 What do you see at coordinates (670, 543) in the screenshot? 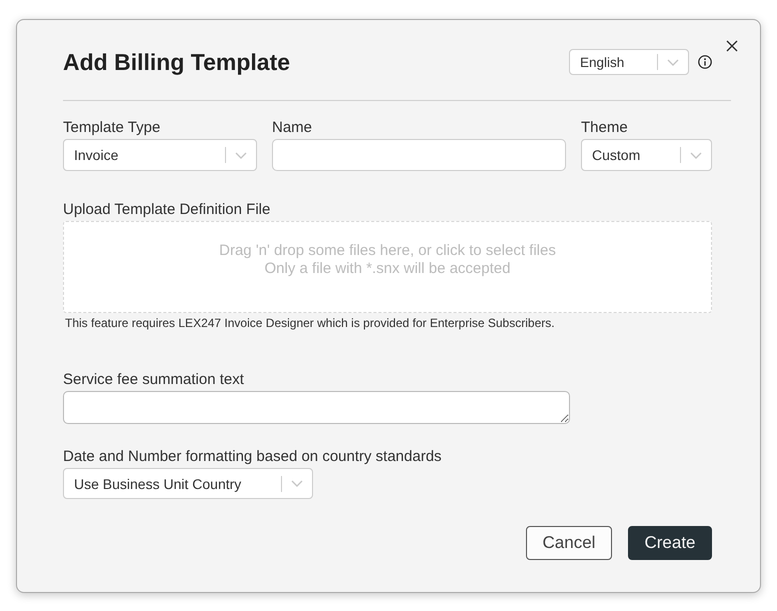
I see `create-button: Create` at bounding box center [670, 543].